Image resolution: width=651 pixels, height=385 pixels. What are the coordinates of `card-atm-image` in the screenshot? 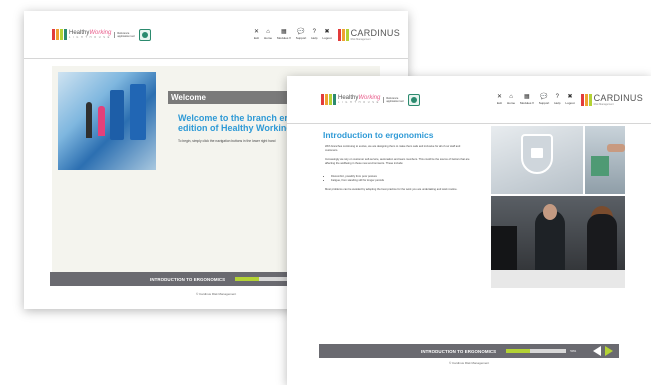 It's located at (605, 160).